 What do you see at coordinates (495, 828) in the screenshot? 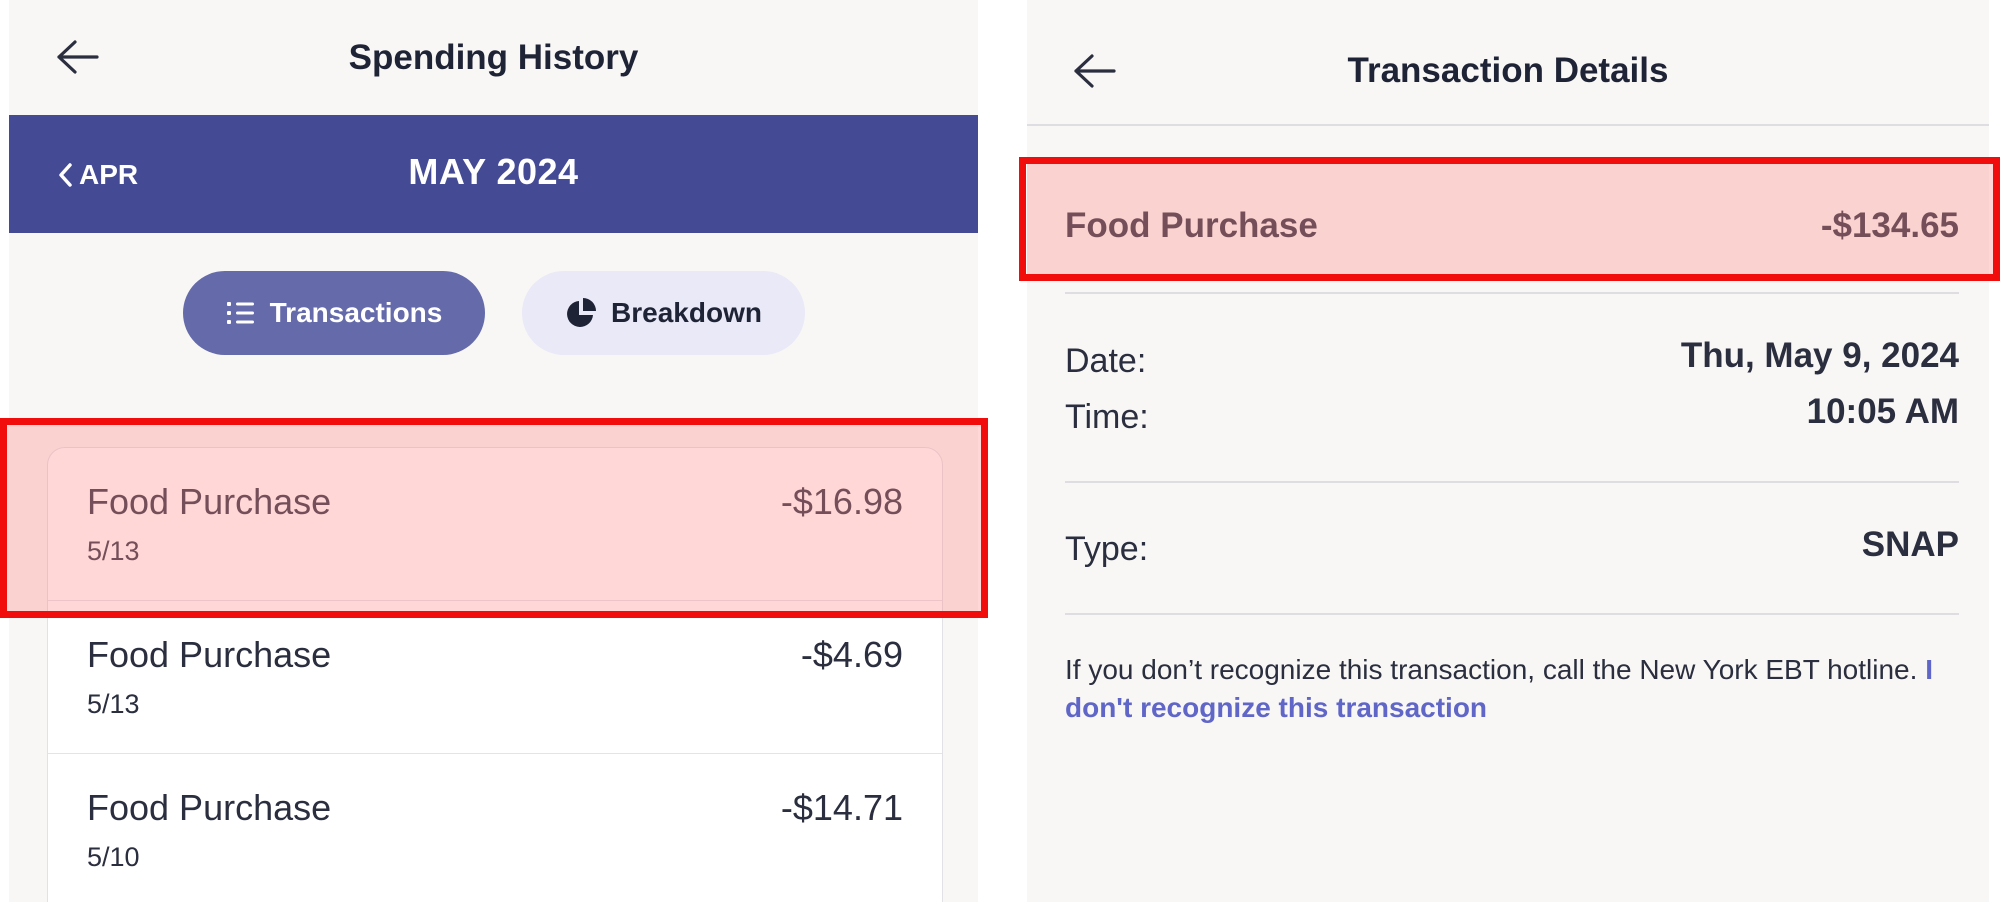
I see `transaction-row: Food Purchase 5/10 -$14.71` at bounding box center [495, 828].